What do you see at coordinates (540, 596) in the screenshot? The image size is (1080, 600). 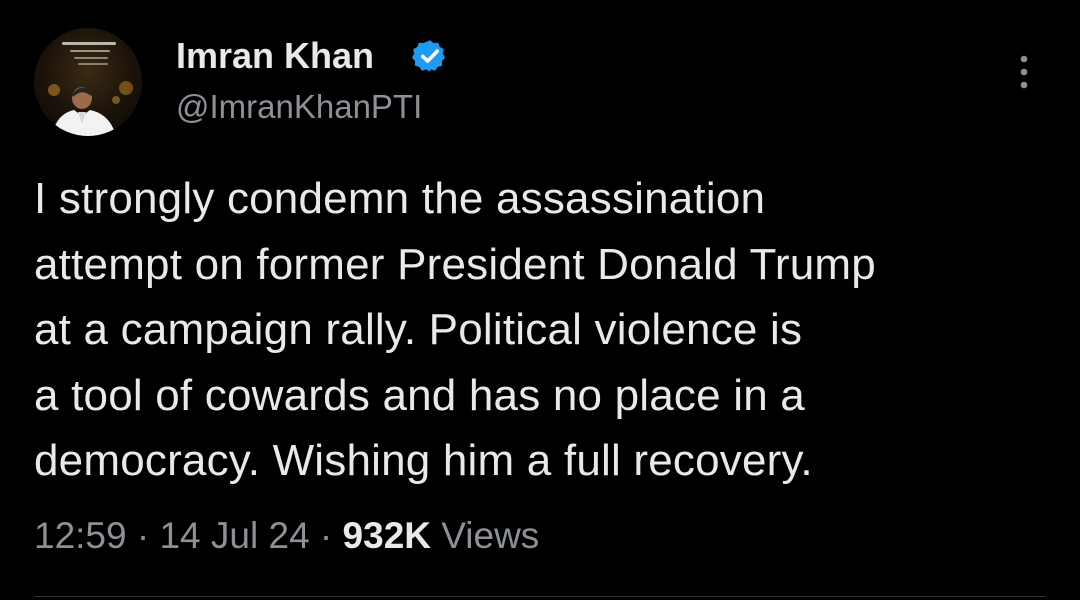 I see `divider` at bounding box center [540, 596].